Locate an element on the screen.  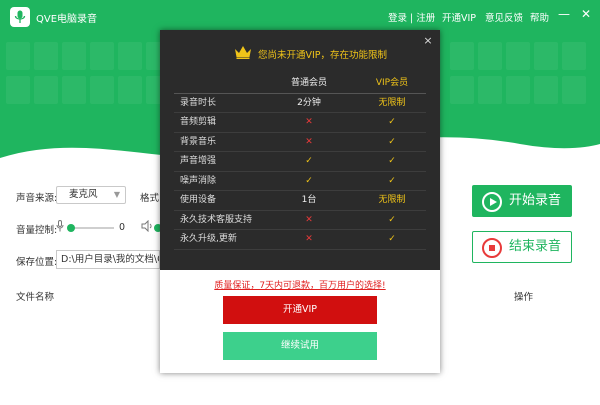
feature-name: 背景音乐 is located at coordinates (198, 141).